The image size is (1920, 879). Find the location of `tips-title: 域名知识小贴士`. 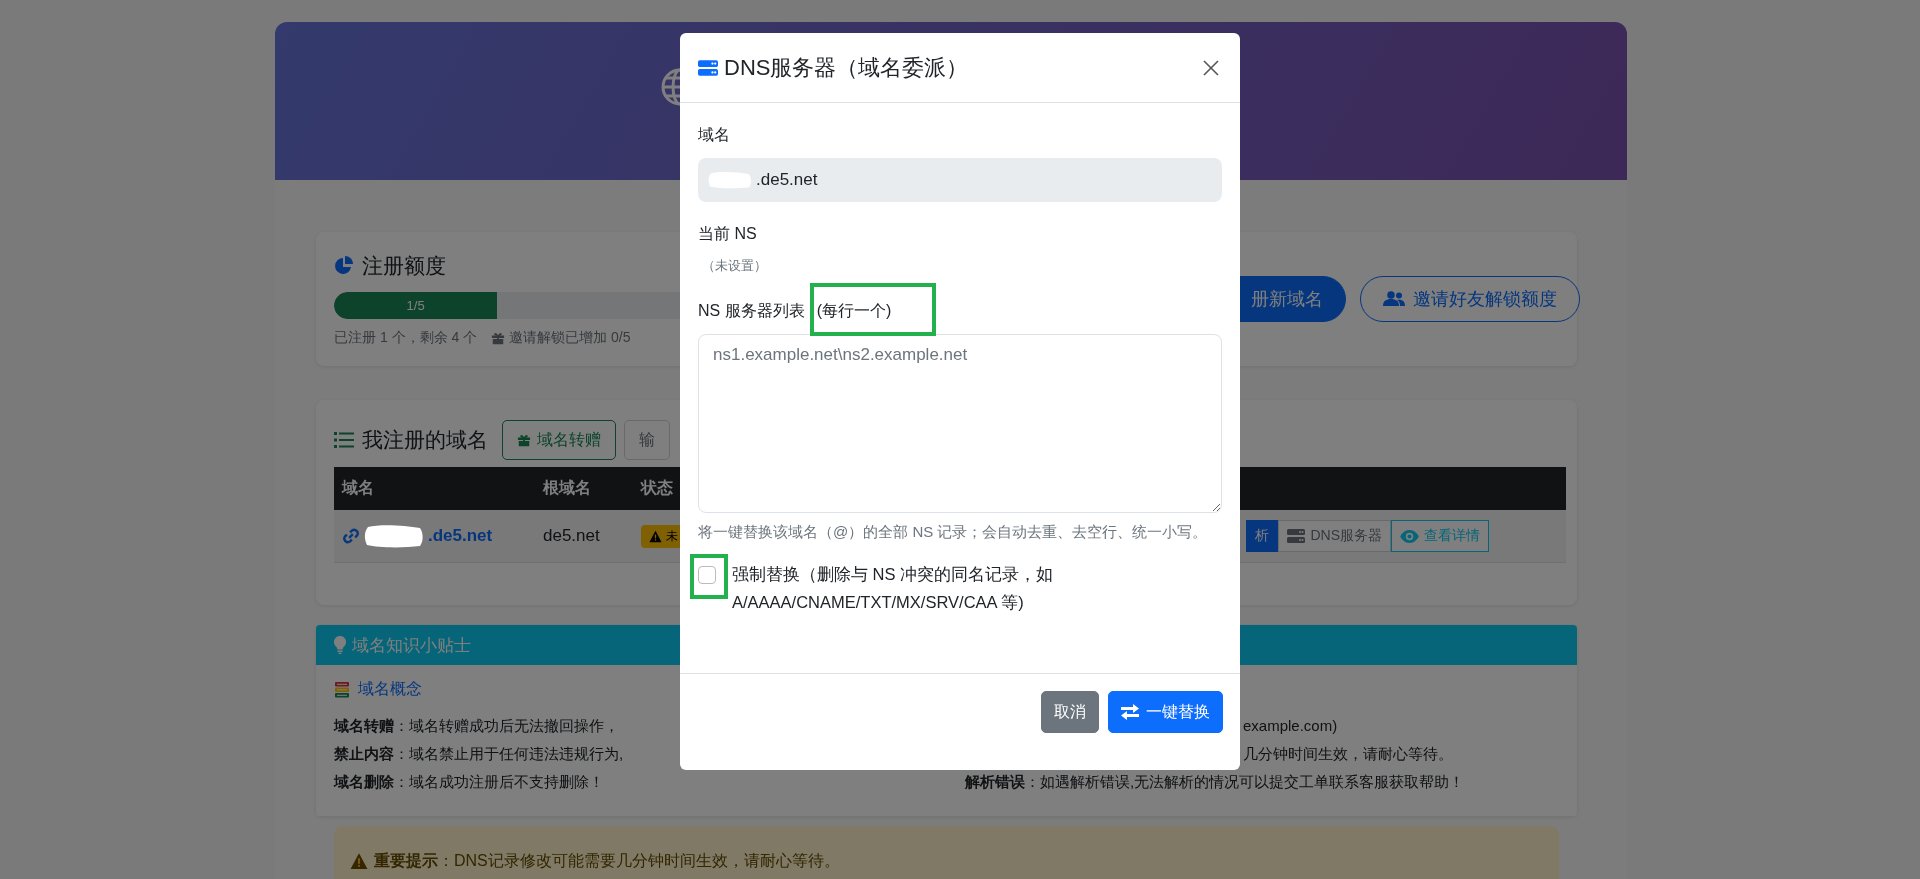

tips-title: 域名知识小贴士 is located at coordinates (411, 645).